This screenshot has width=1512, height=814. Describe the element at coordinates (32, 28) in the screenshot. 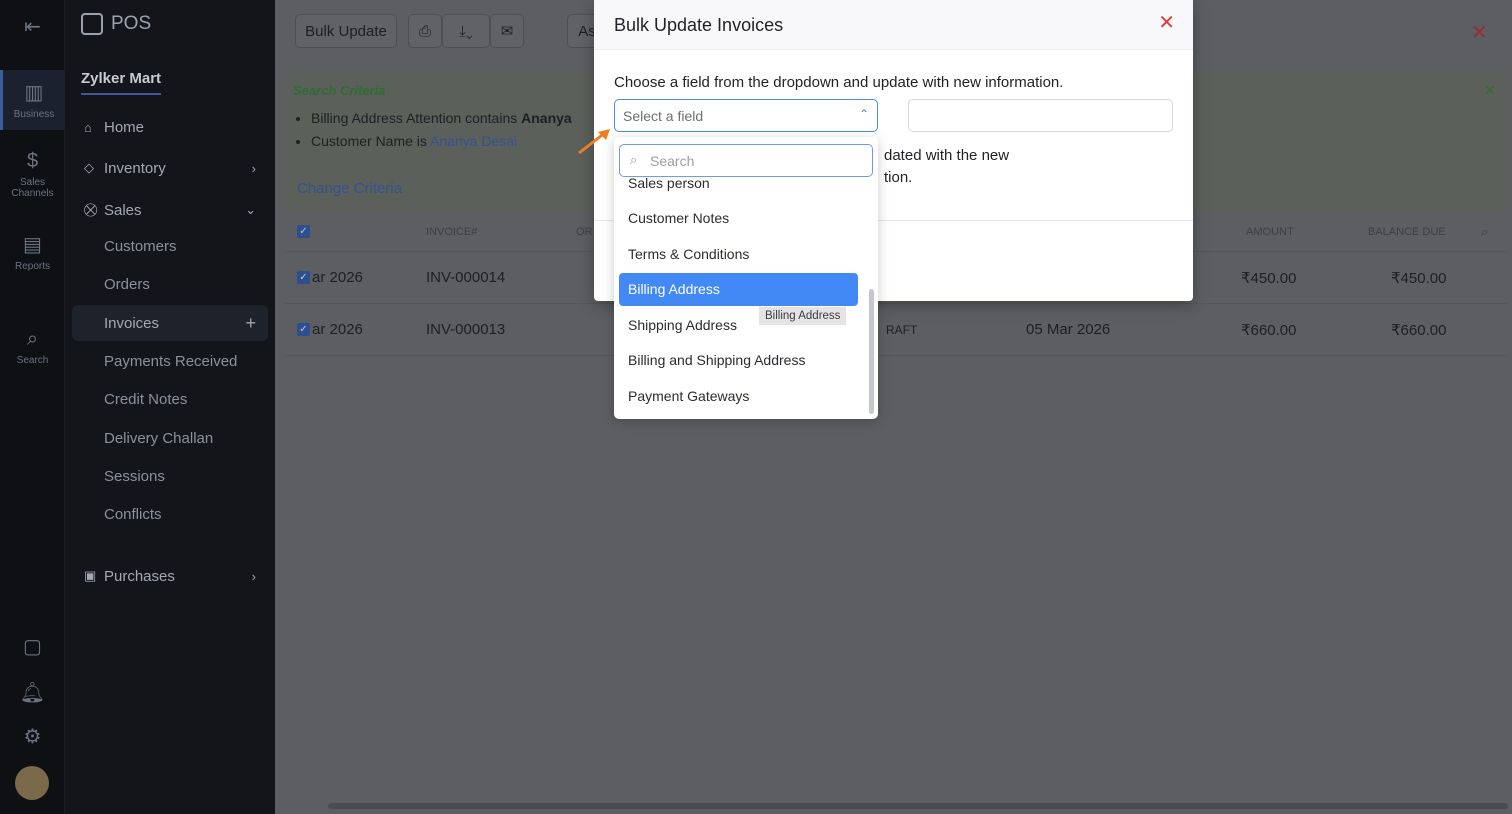

I see `collapse-menu-icon: ⇤` at that location.